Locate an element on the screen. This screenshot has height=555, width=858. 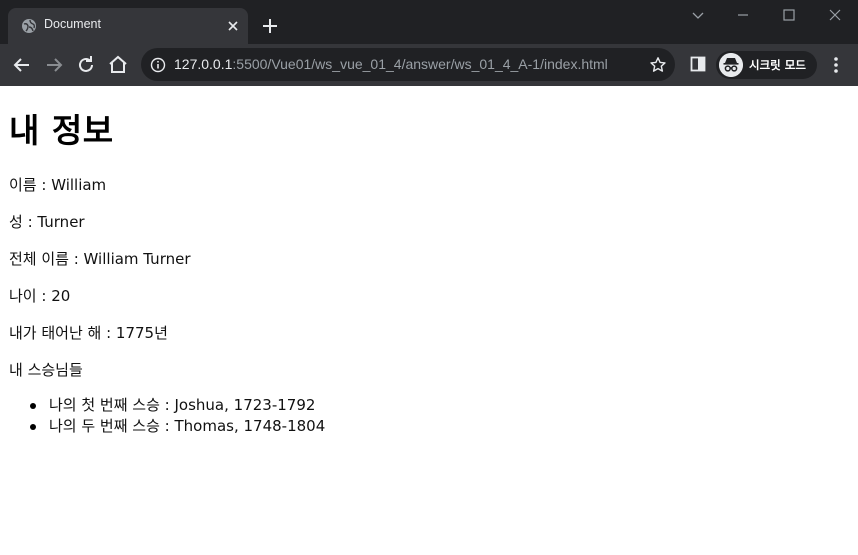
maximize-icon is located at coordinates (789, 15).